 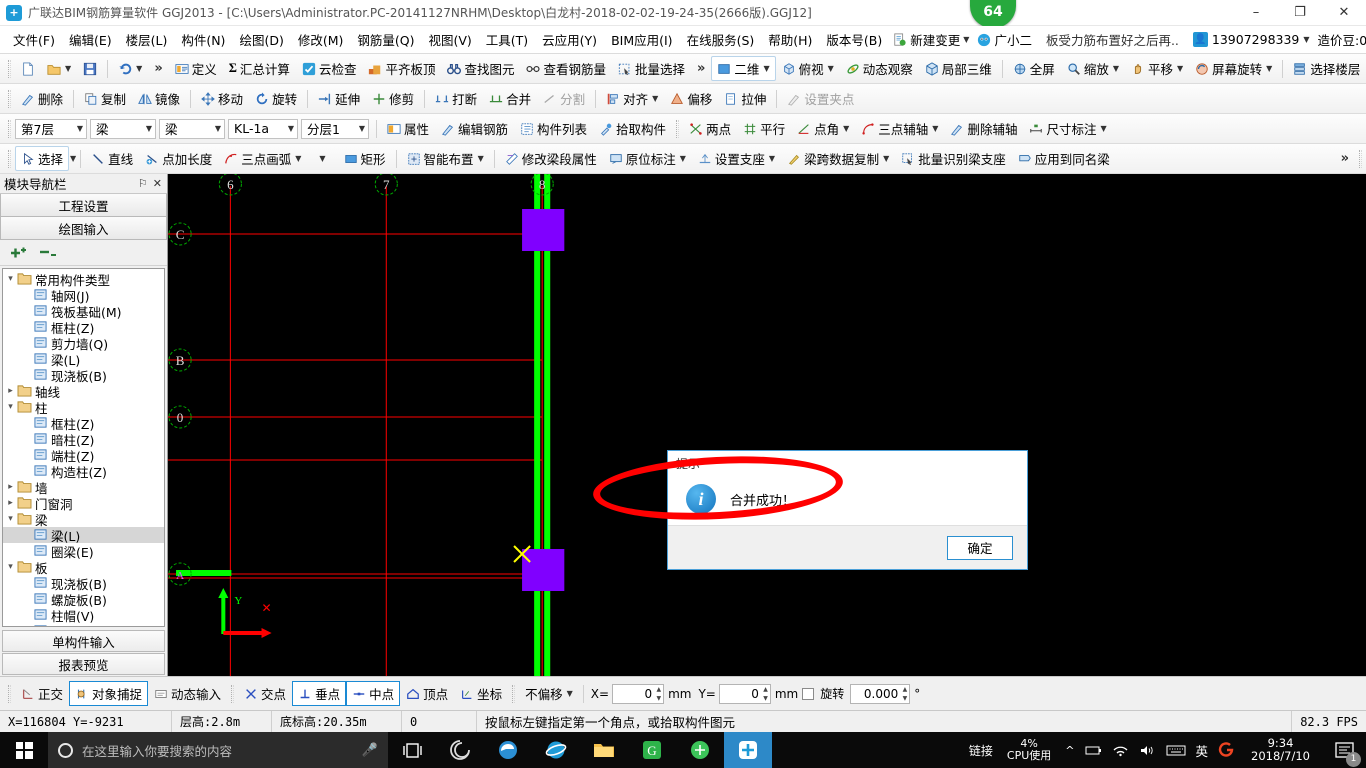 I want to click on start-button, so click(x=24, y=750).